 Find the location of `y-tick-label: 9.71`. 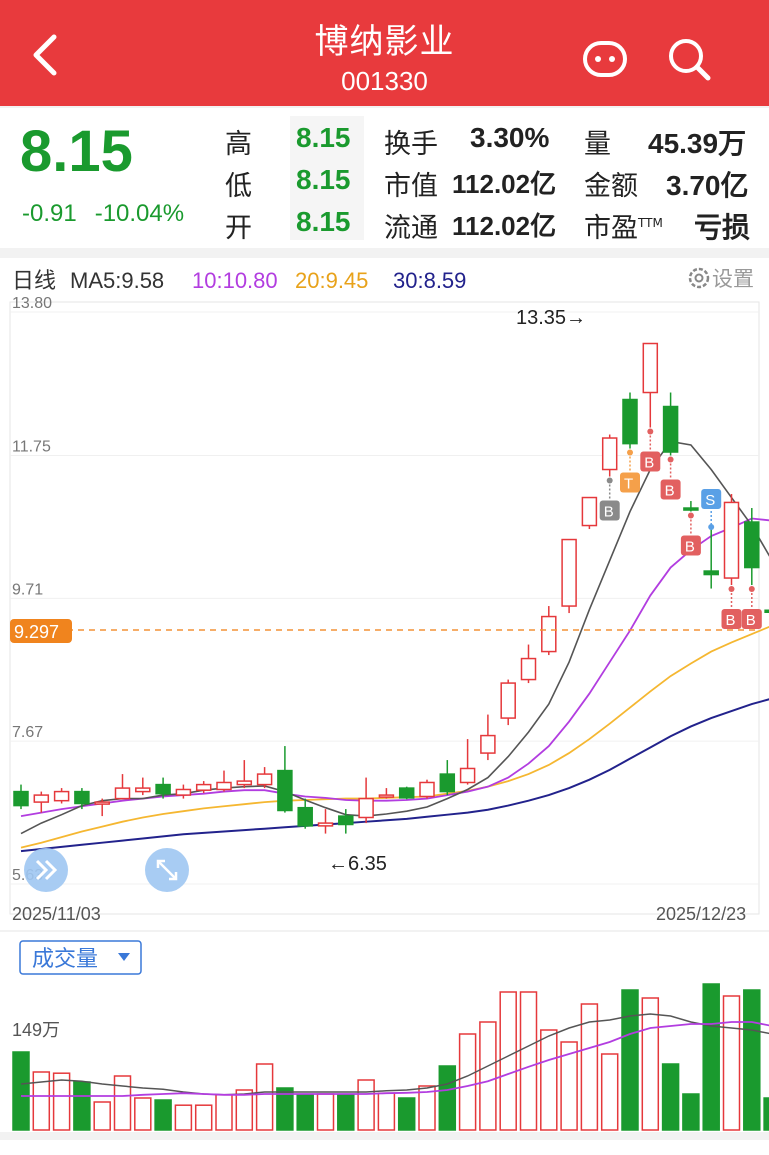

y-tick-label: 9.71 is located at coordinates (27, 589).